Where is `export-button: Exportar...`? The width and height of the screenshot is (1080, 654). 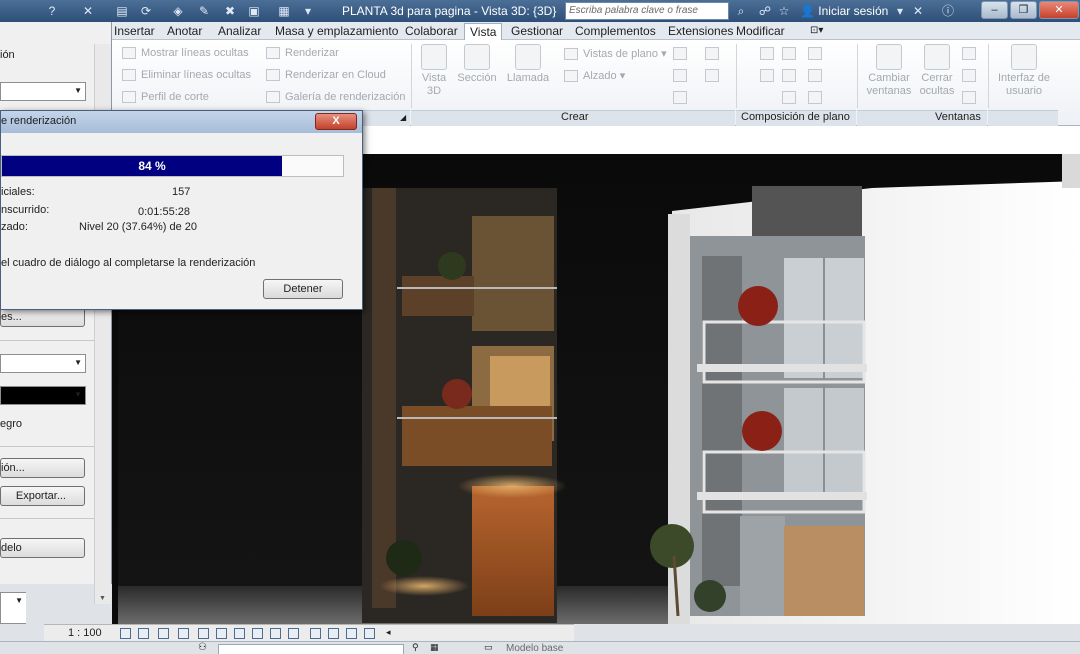 export-button: Exportar... is located at coordinates (42, 496).